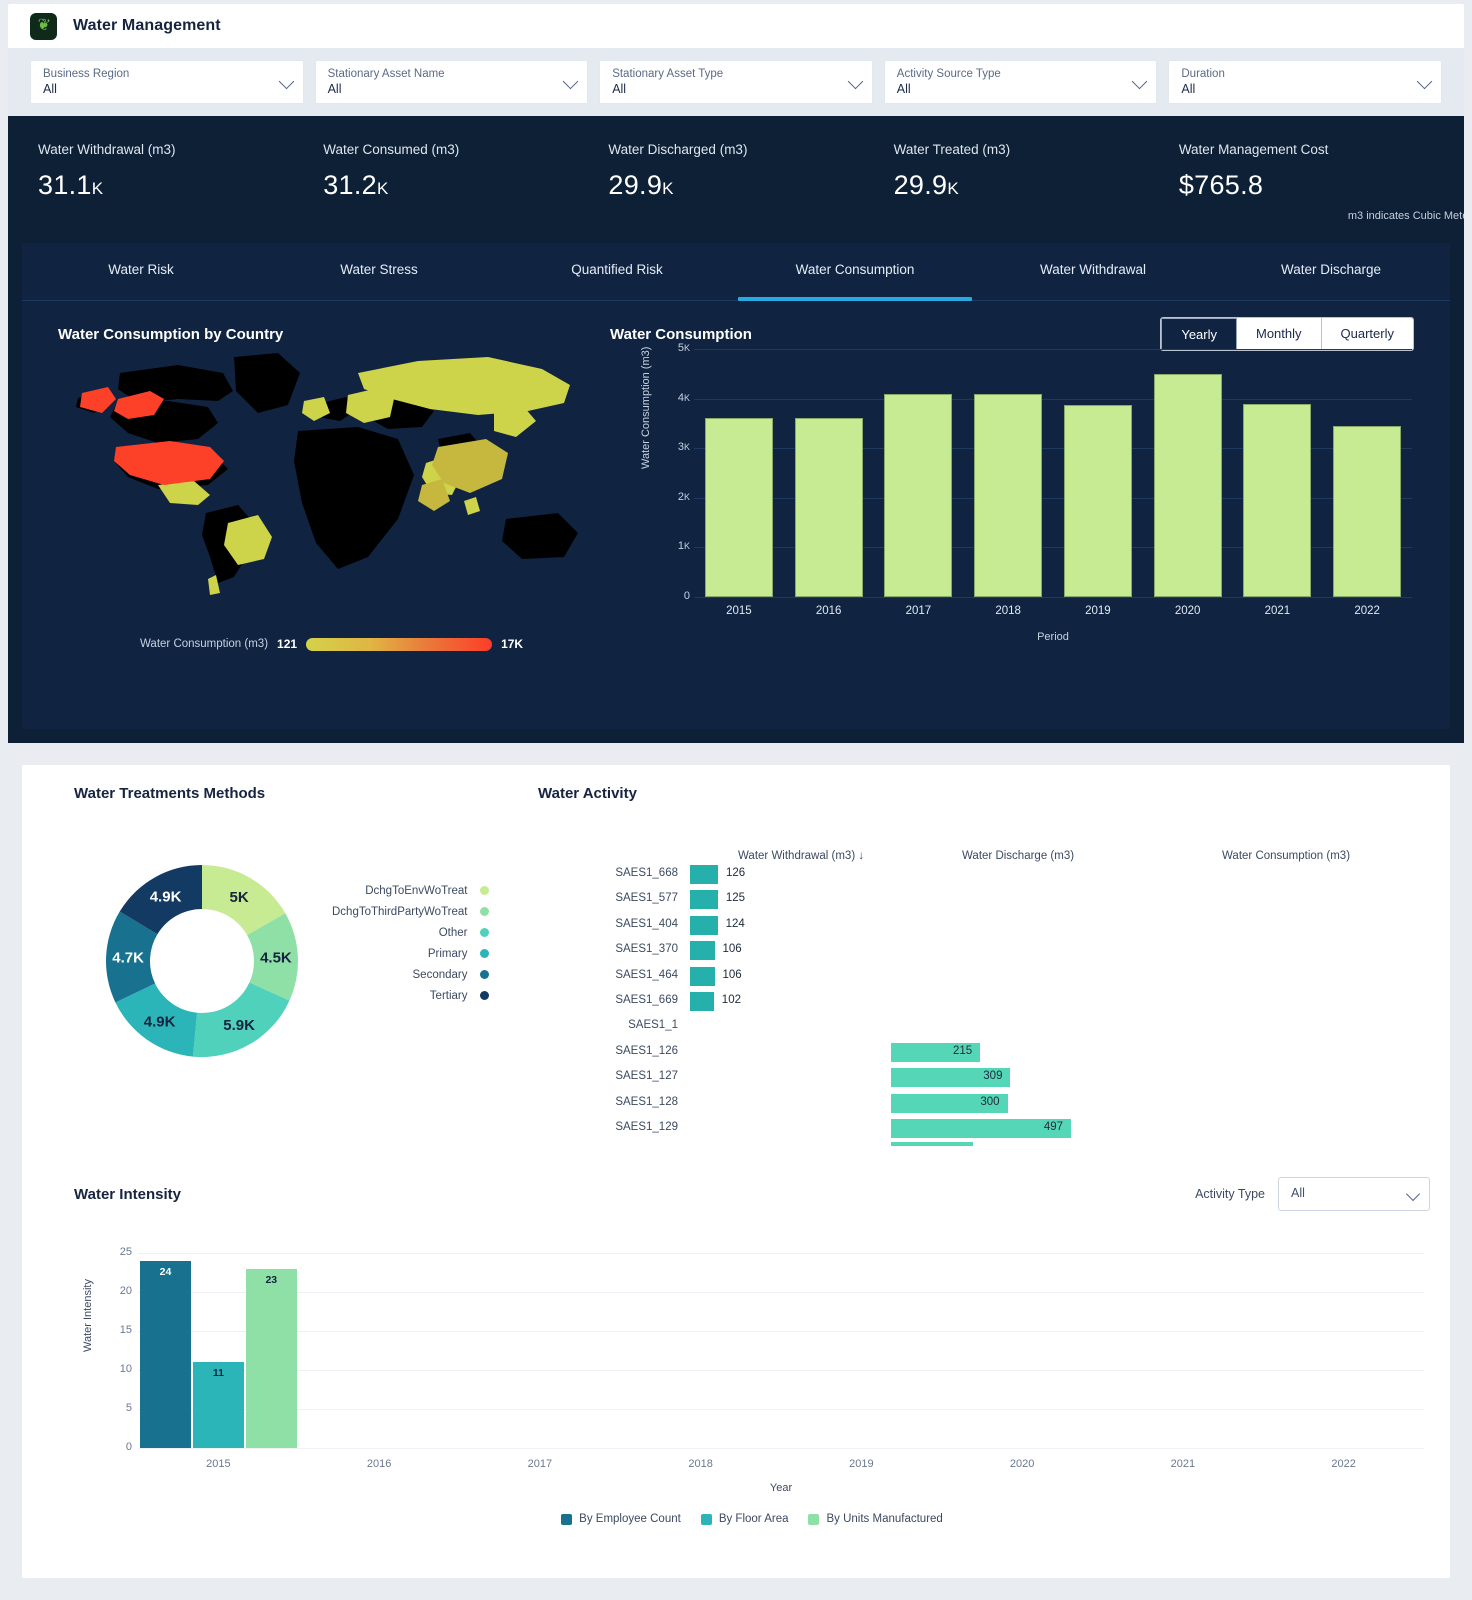 Image resolution: width=1472 pixels, height=1600 pixels. Describe the element at coordinates (1020, 82) in the screenshot. I see `filter-activity-source-type: Activity Source Type All` at that location.